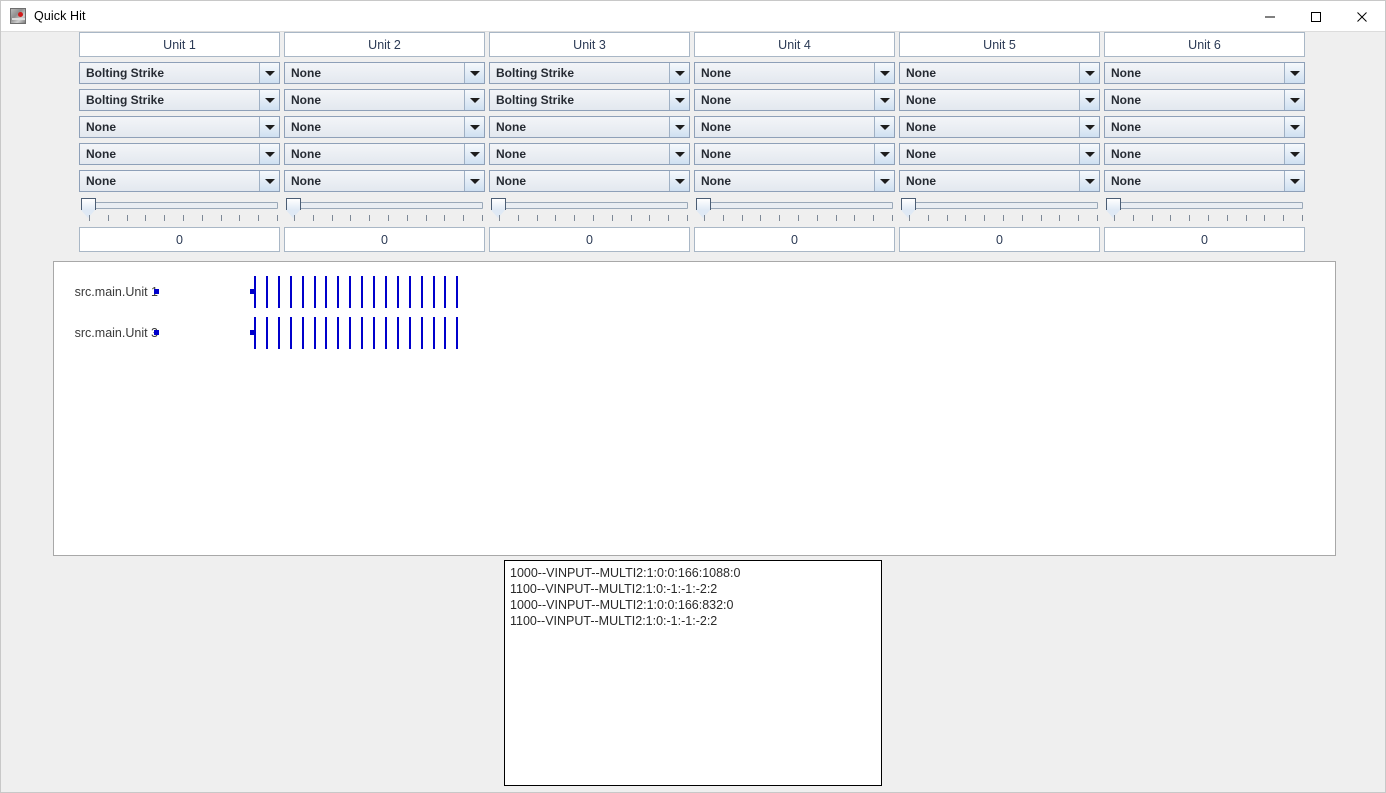 Image resolution: width=1386 pixels, height=793 pixels. Describe the element at coordinates (384, 181) in the screenshot. I see `unit-2-select-5: None` at that location.